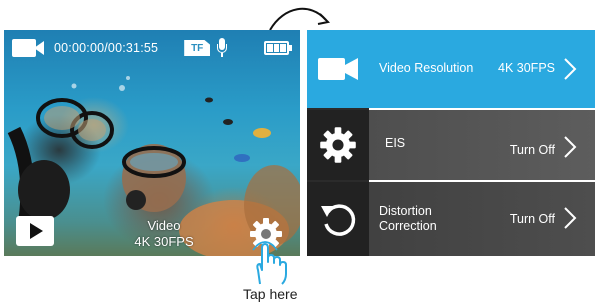  Describe the element at coordinates (405, 211) in the screenshot. I see `menu-item-label-line1: Distortion` at that location.